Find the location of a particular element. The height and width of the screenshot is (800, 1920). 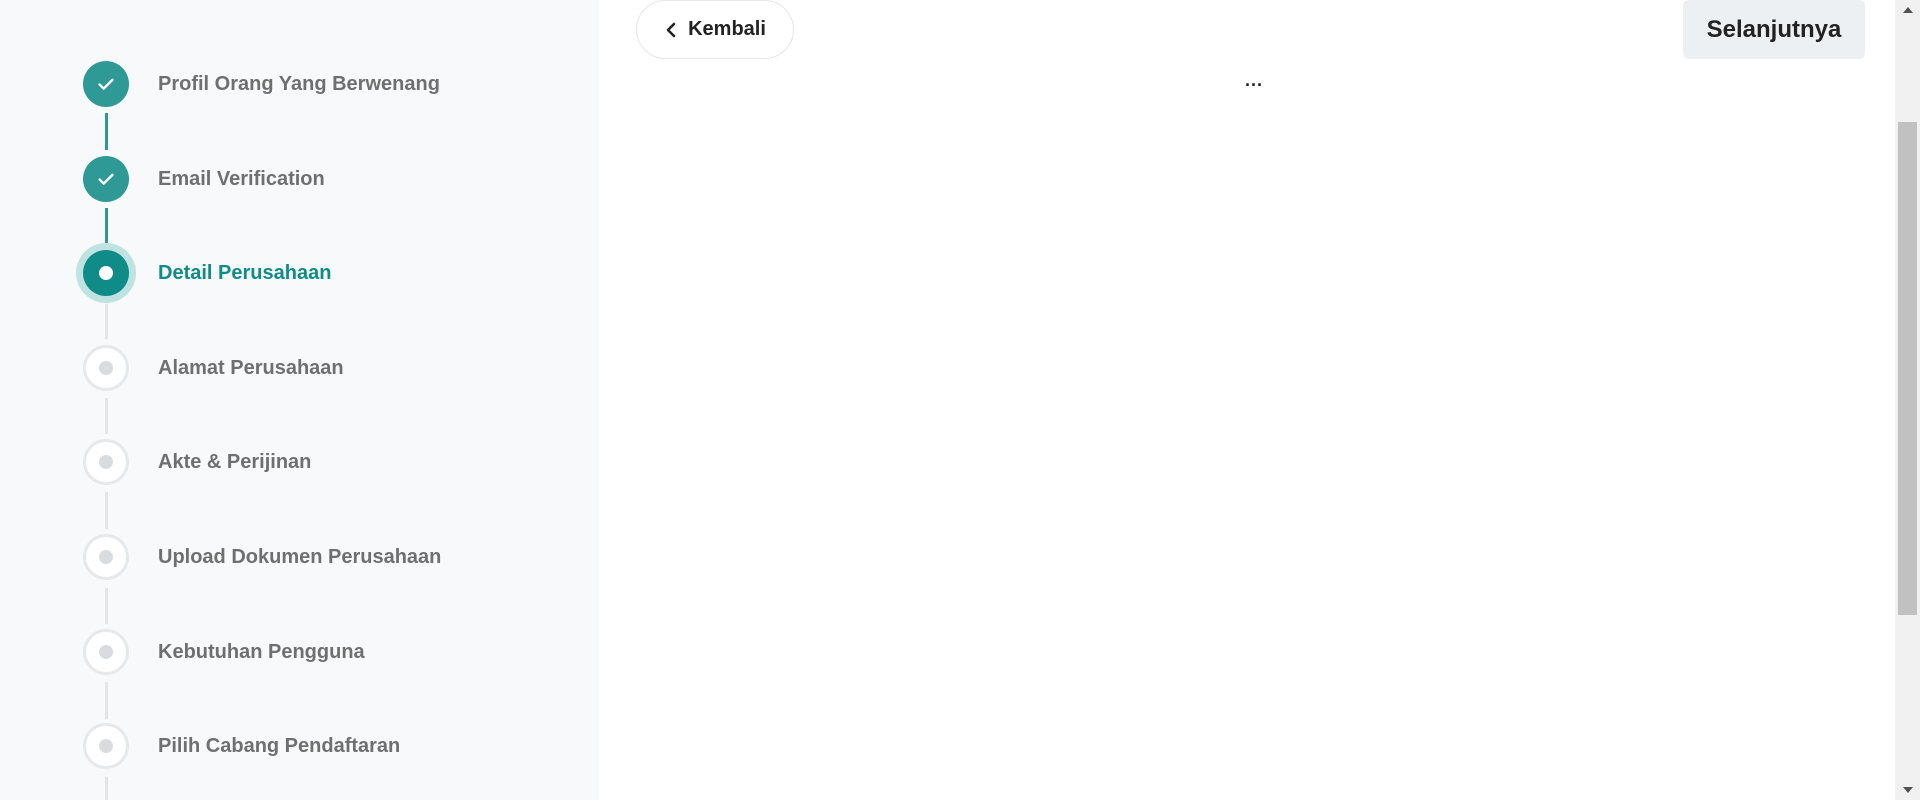

step-pilih-cabang-pendaftaran: Pilih Cabang Pendaftaran is located at coordinates (299, 746).